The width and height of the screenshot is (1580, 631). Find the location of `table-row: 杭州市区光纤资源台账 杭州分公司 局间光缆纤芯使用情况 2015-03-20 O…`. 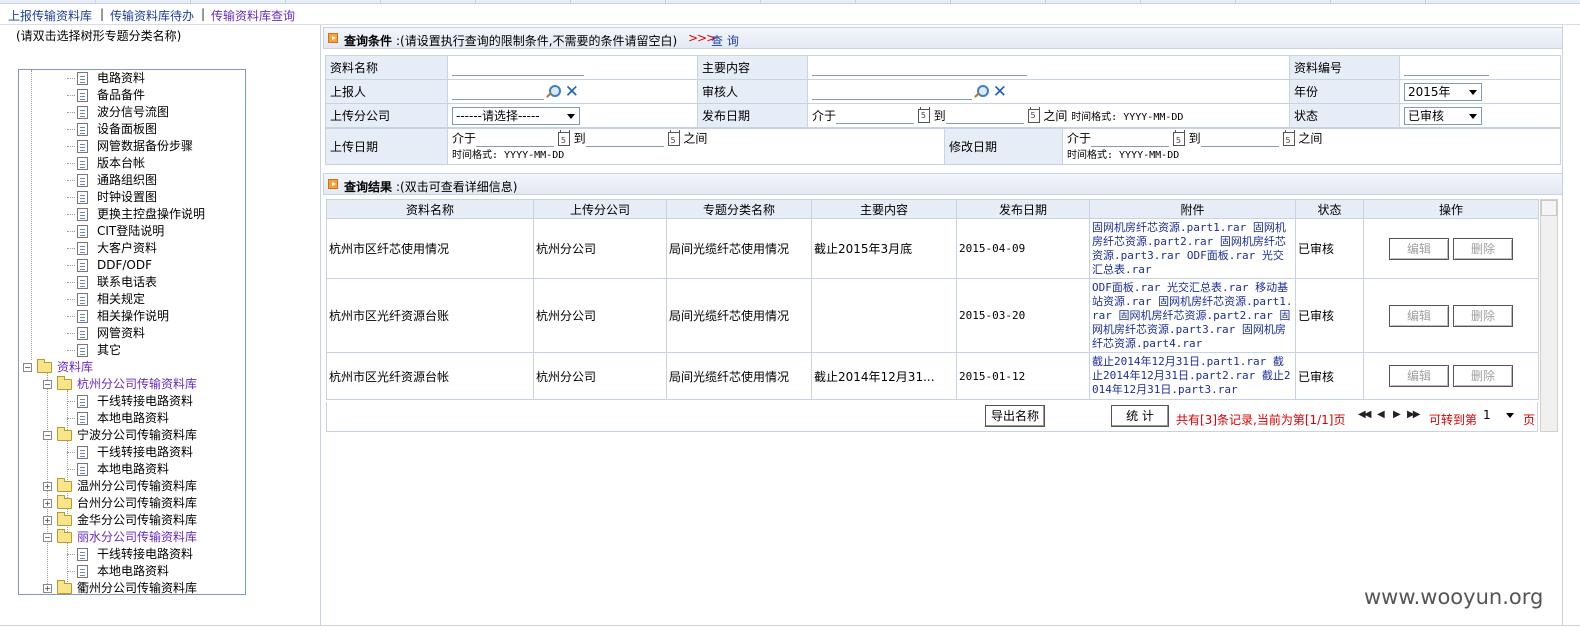

table-row: 杭州市区光纤资源台账 杭州分公司 局间光缆纤芯使用情况 2015-03-20 O… is located at coordinates (932, 315).